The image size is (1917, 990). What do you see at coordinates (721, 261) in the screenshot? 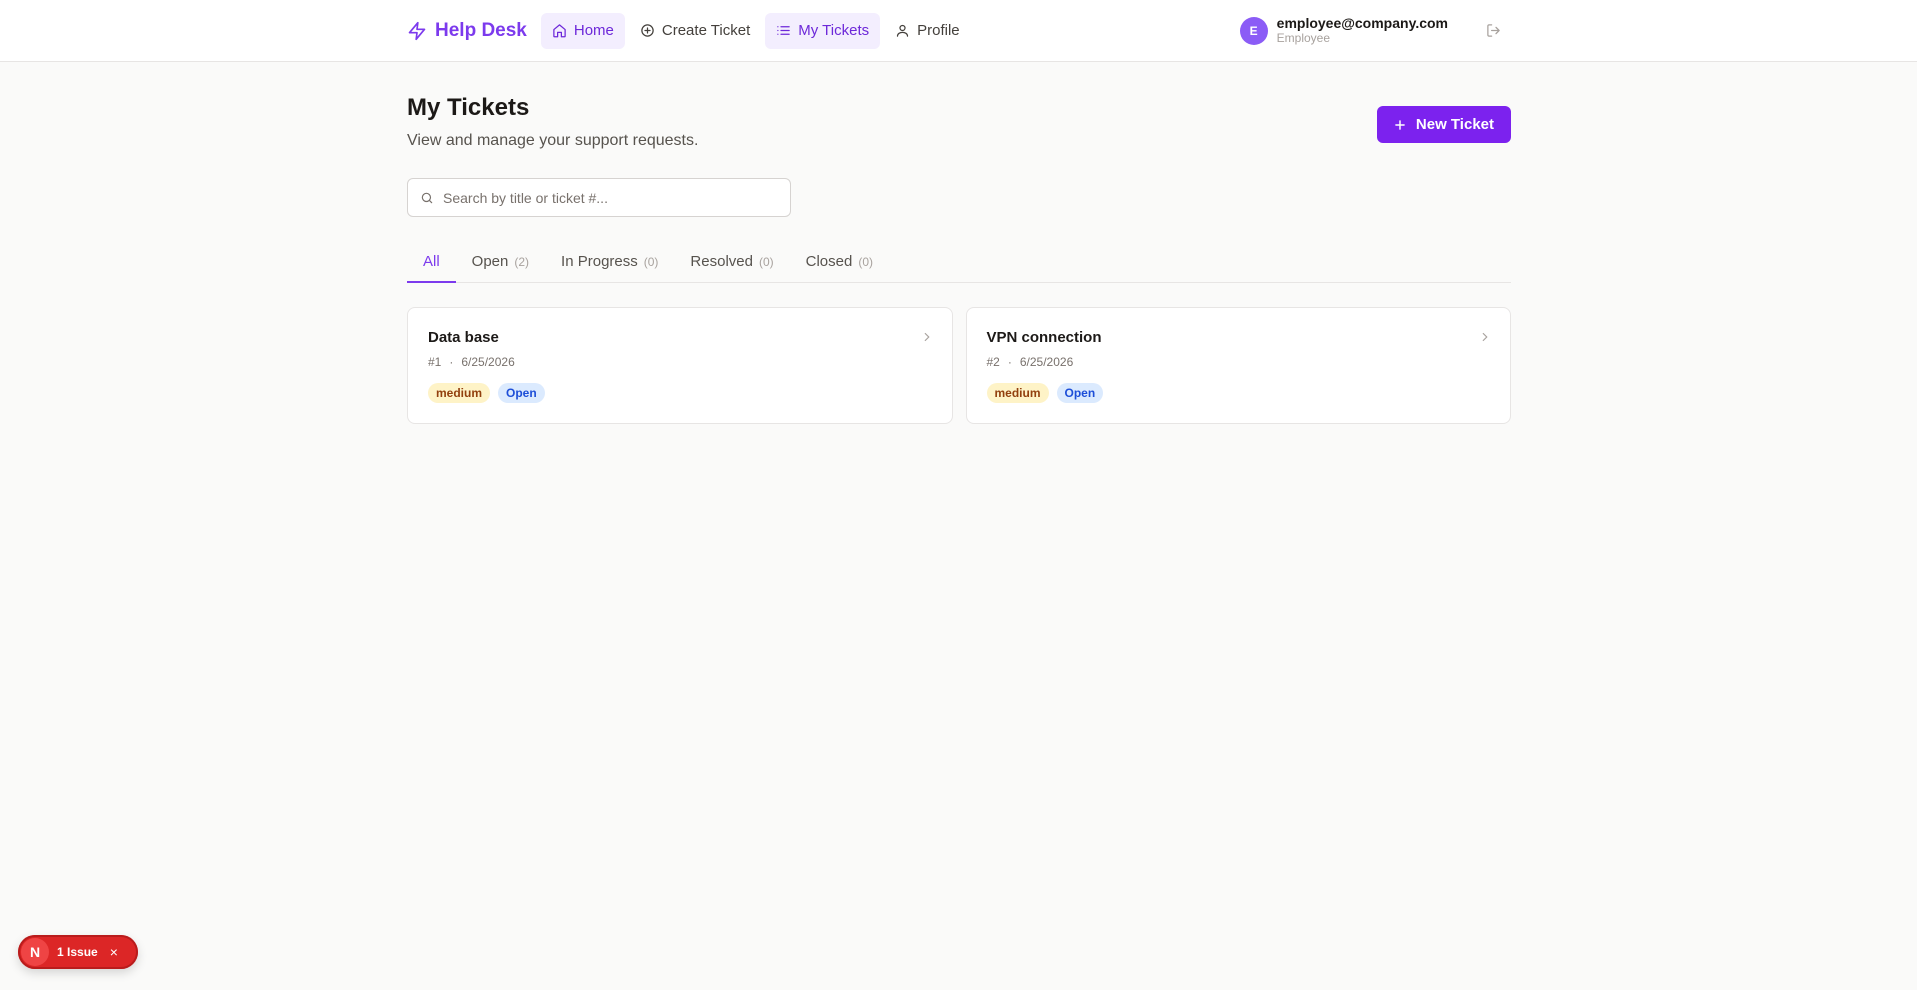
I see `tab-resolved-label: Resolved` at bounding box center [721, 261].